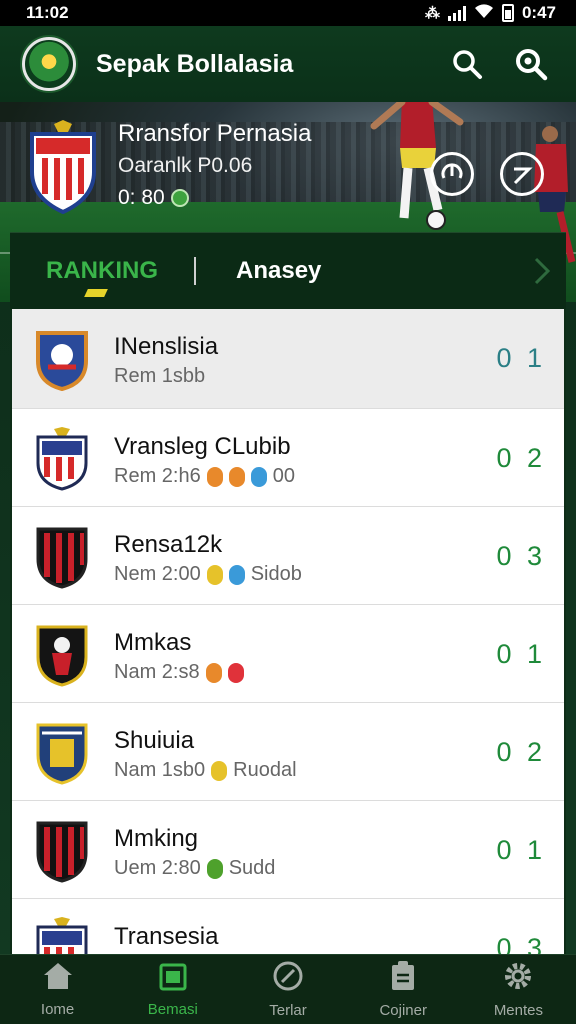 This screenshot has width=576, height=1024. I want to click on search-button, so click(467, 64).